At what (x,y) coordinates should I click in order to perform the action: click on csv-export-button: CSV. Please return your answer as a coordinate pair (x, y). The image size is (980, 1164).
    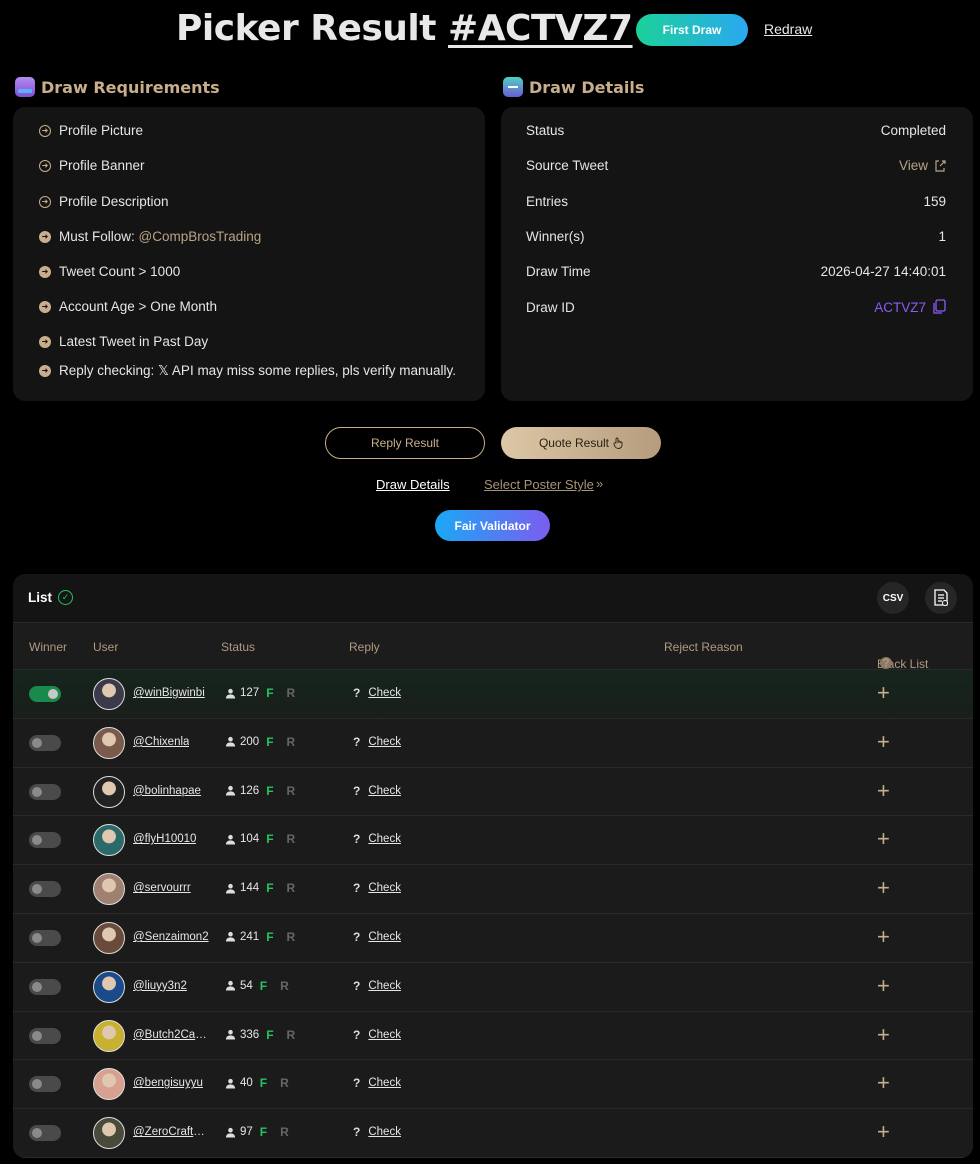
    Looking at the image, I should click on (893, 598).